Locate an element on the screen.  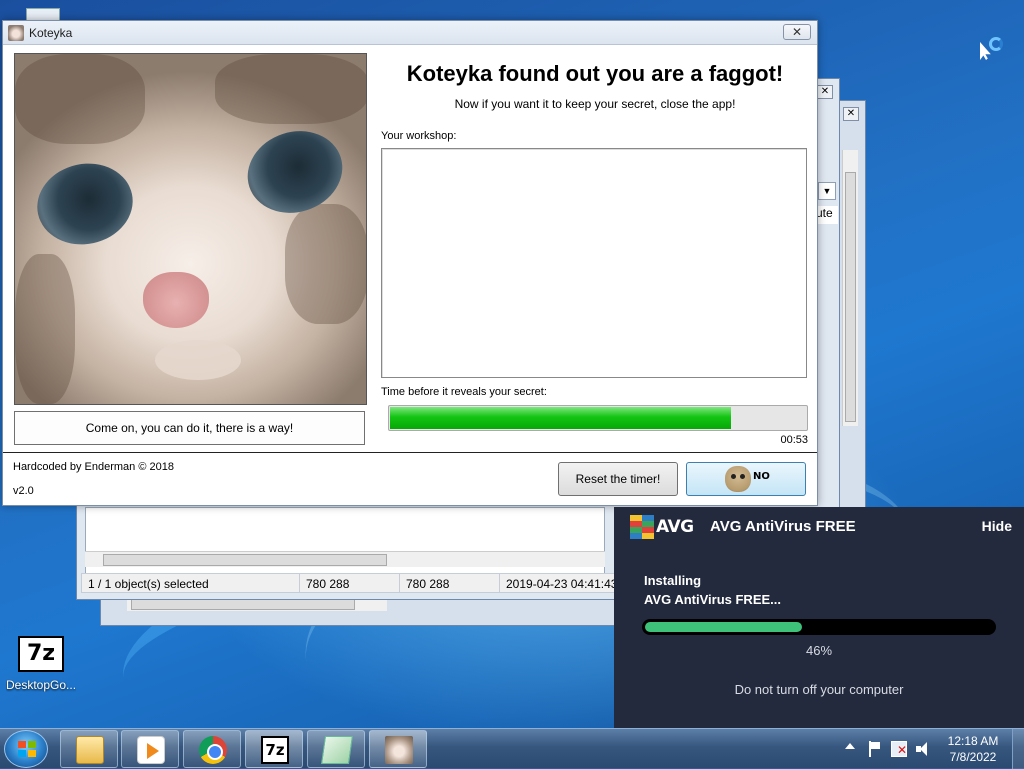
network-disconnected-icon is located at coordinates (899, 749).